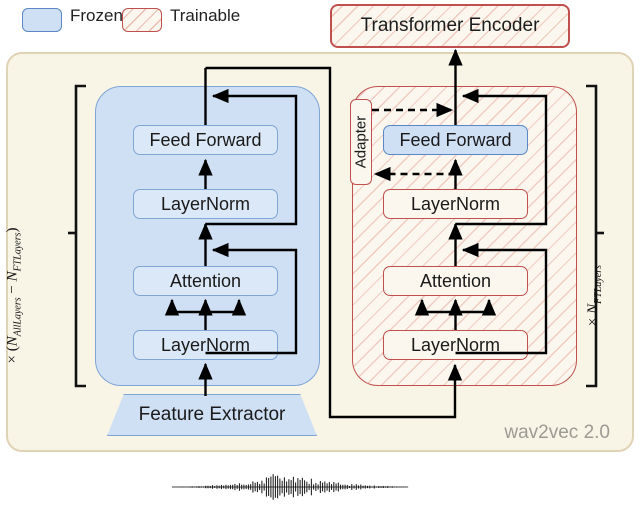  I want to click on multiplier-prefix: × (, so click(12, 355).